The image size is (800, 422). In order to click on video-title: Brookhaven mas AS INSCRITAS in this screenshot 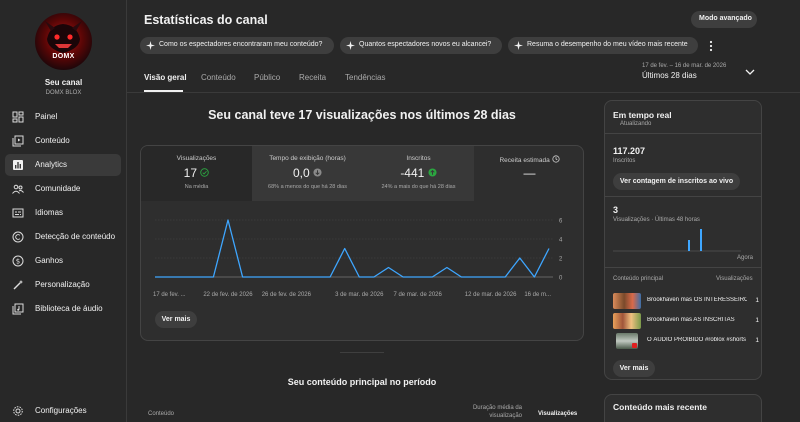, I will do `click(691, 320)`.